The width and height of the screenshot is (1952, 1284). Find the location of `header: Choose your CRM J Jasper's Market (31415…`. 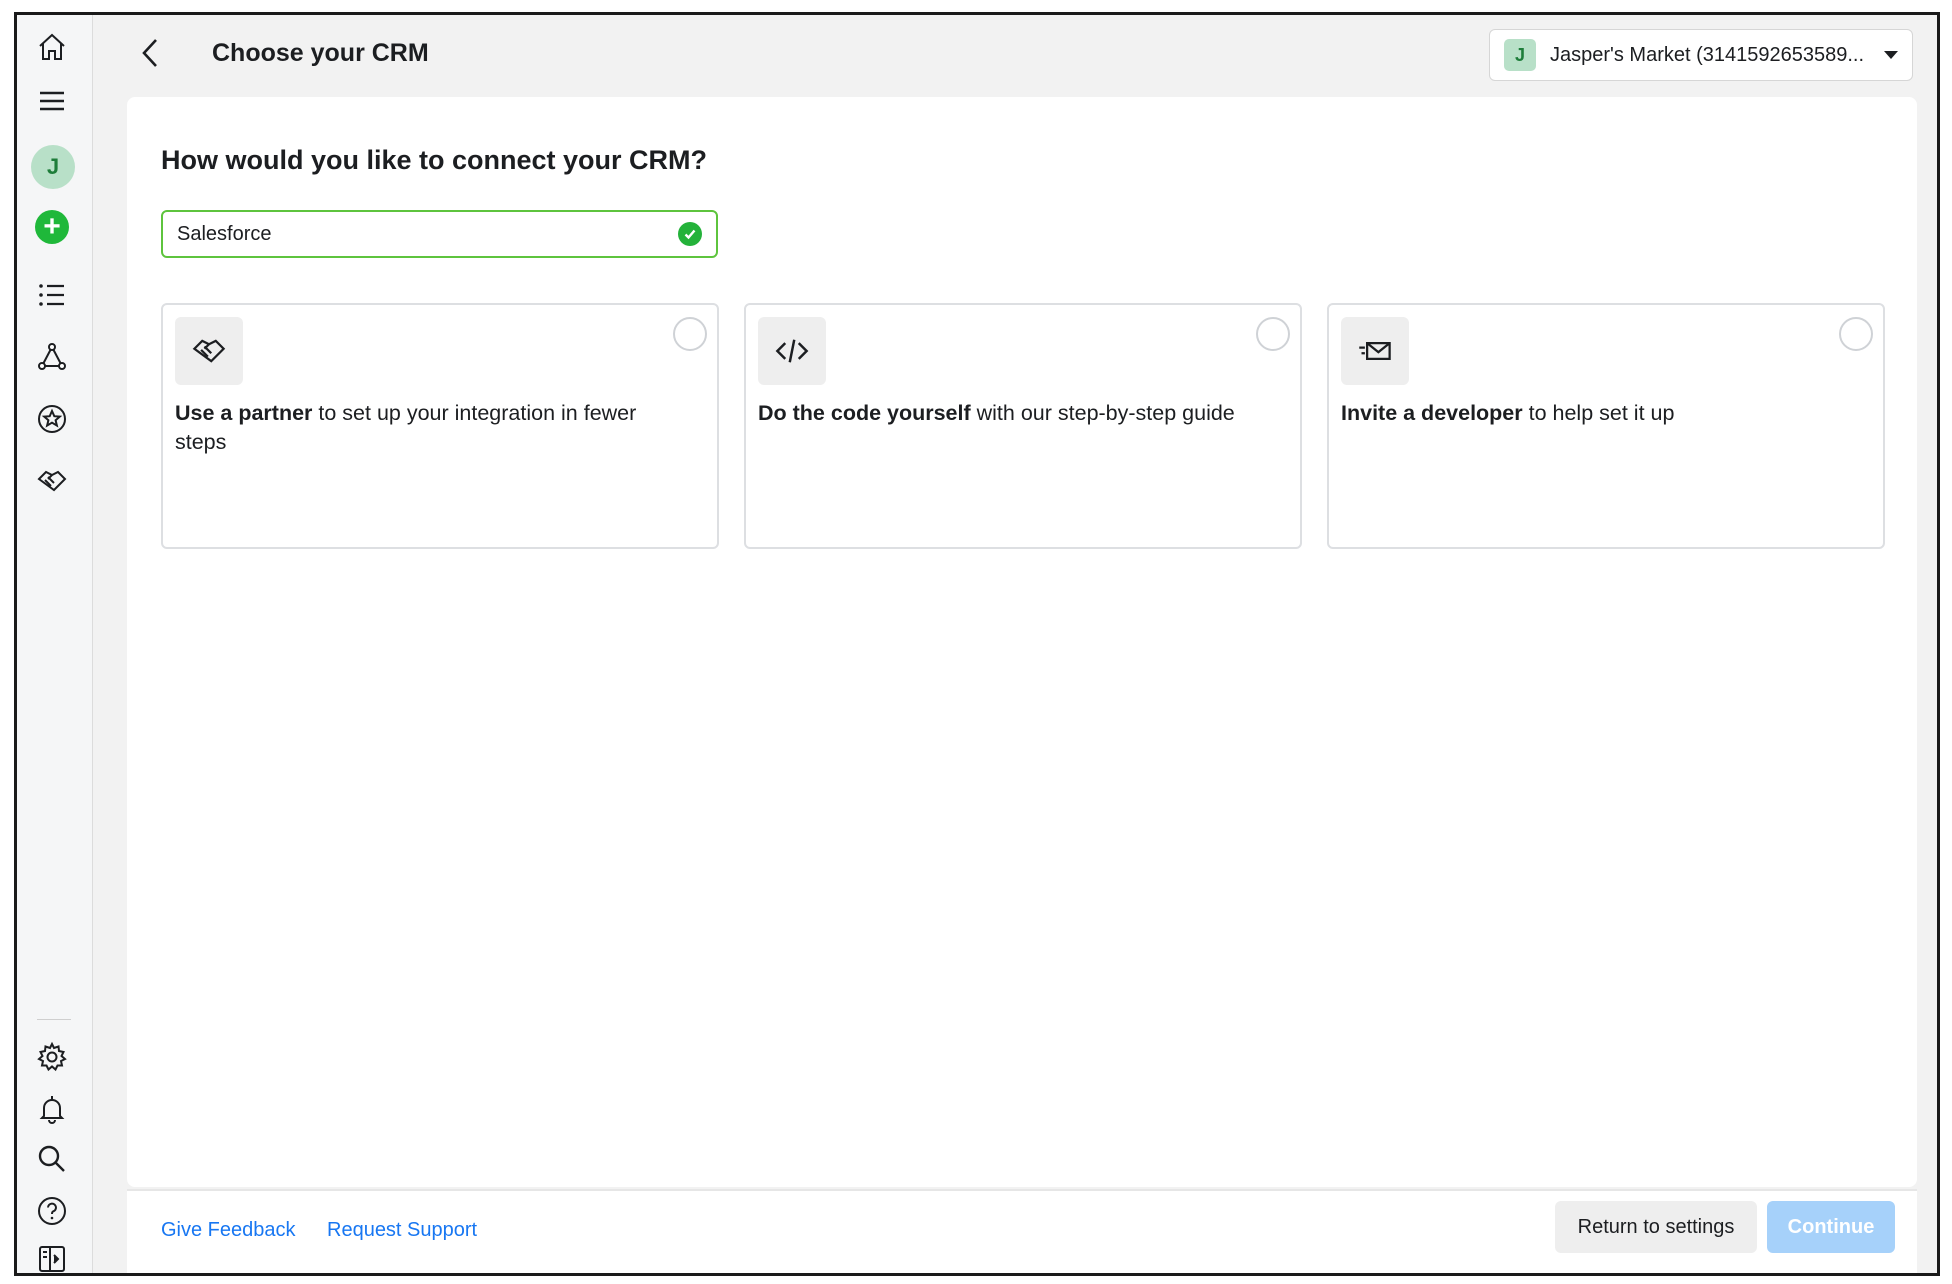

header: Choose your CRM J Jasper's Market (31415… is located at coordinates (1015, 55).